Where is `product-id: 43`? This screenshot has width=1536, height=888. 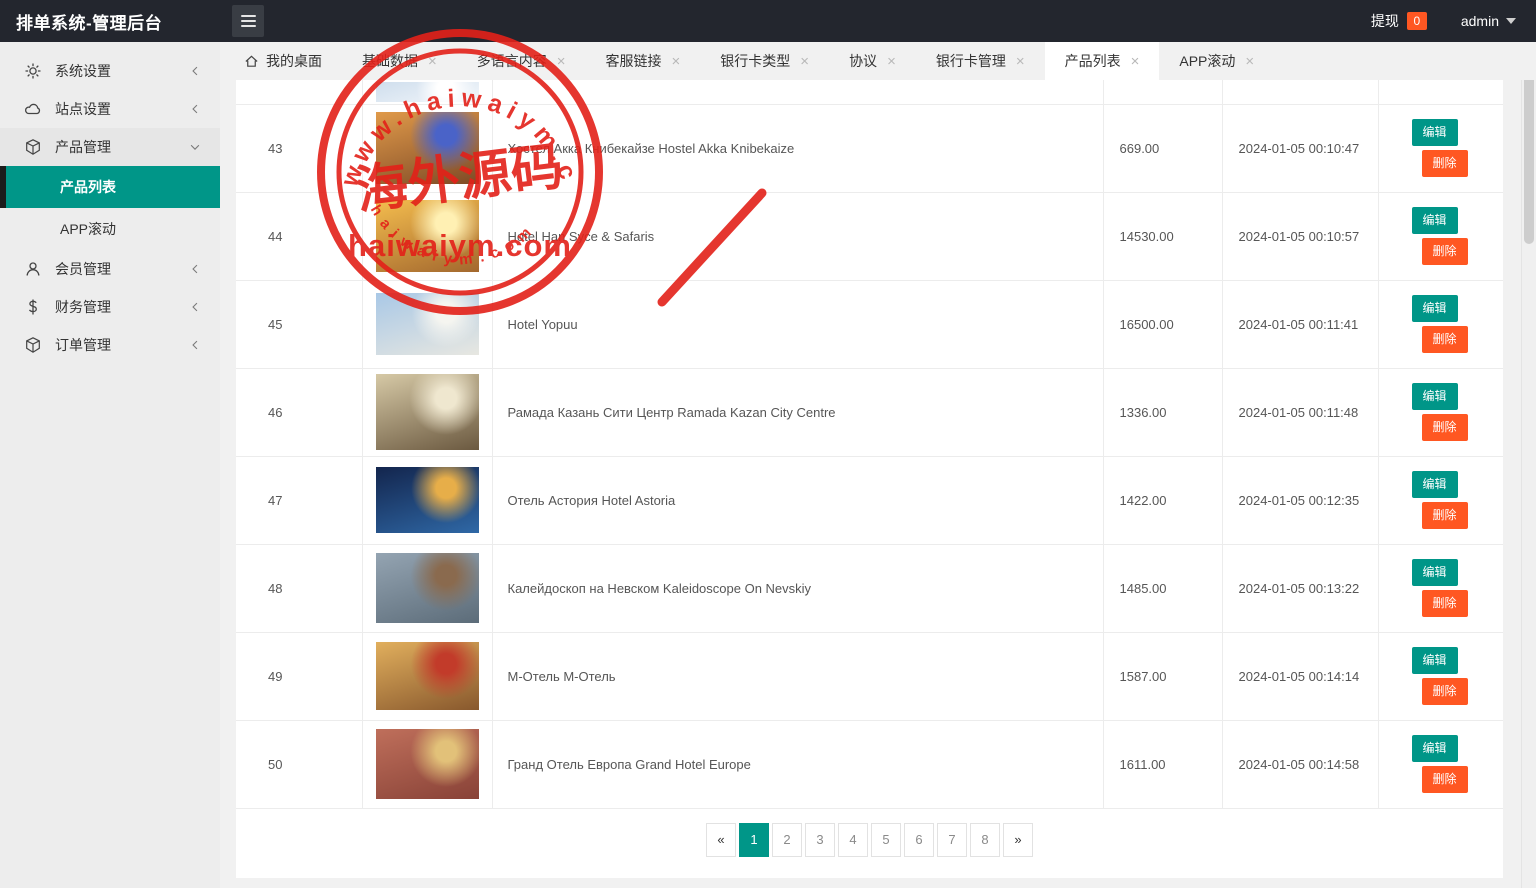 product-id: 43 is located at coordinates (299, 148).